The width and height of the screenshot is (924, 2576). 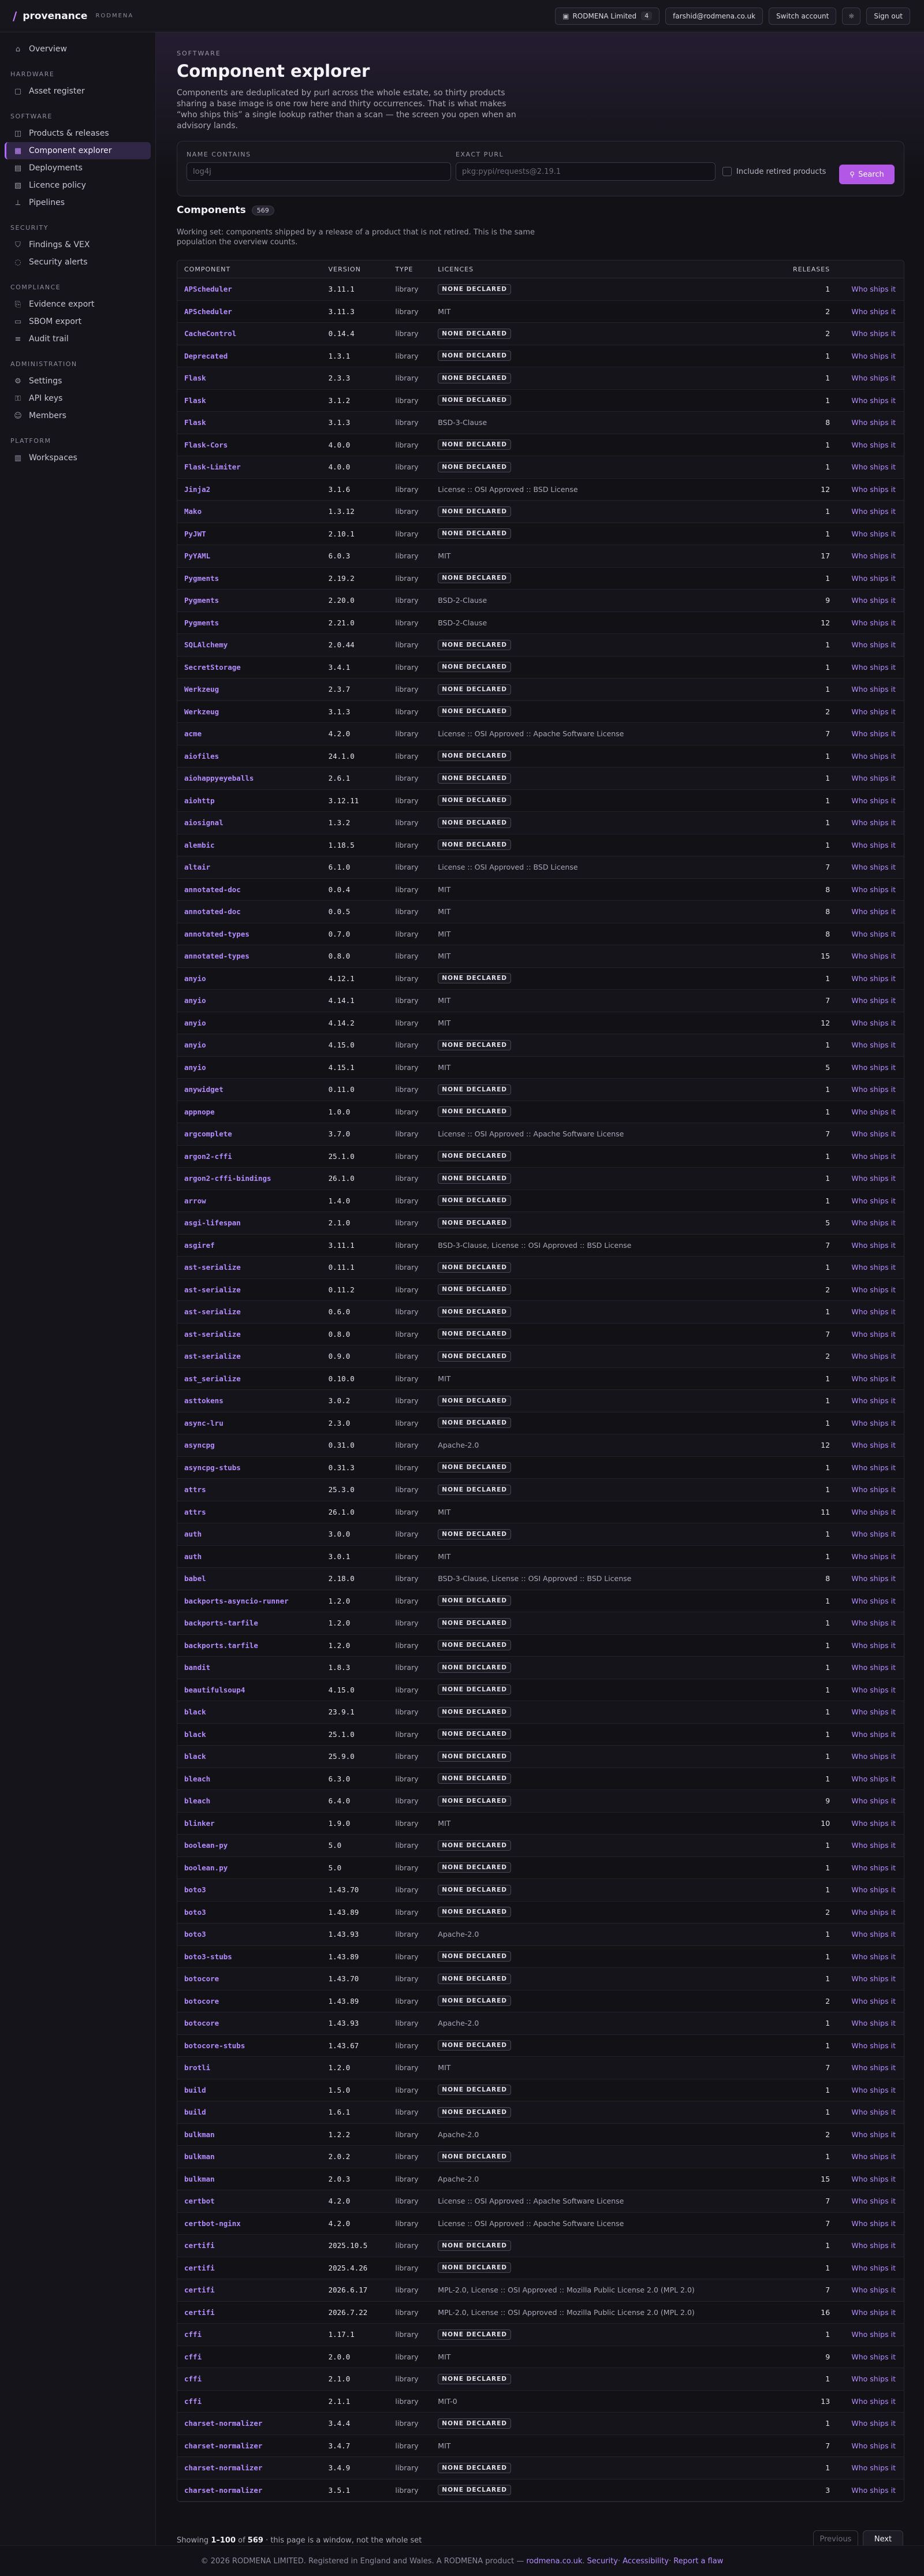 What do you see at coordinates (253, 778) in the screenshot?
I see `component-name-link: aiohappyeyeballs` at bounding box center [253, 778].